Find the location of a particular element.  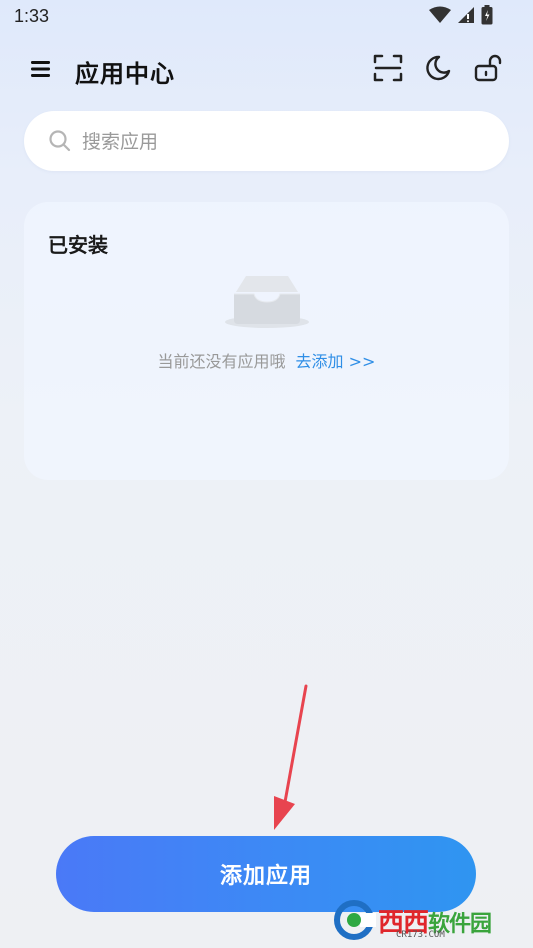

section-title: 已安装 is located at coordinates (78, 245).